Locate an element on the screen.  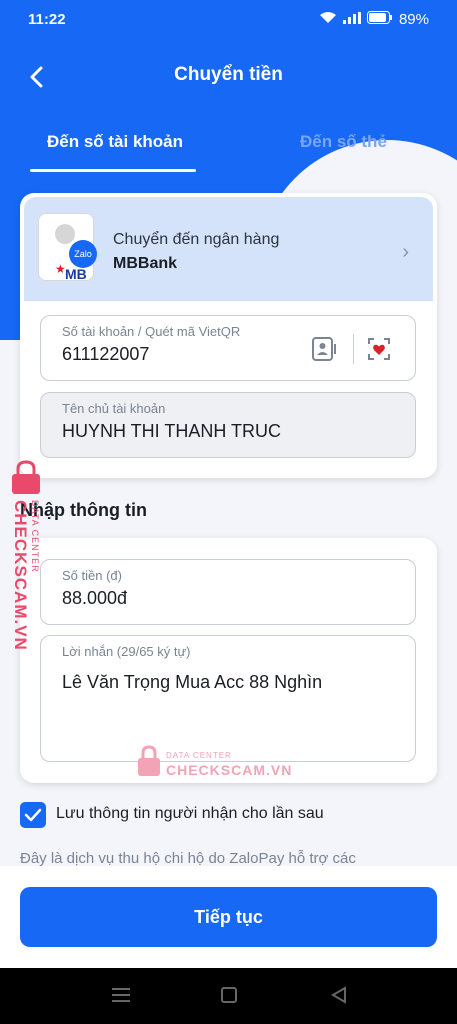
back-triangle-icon is located at coordinates (339, 995).